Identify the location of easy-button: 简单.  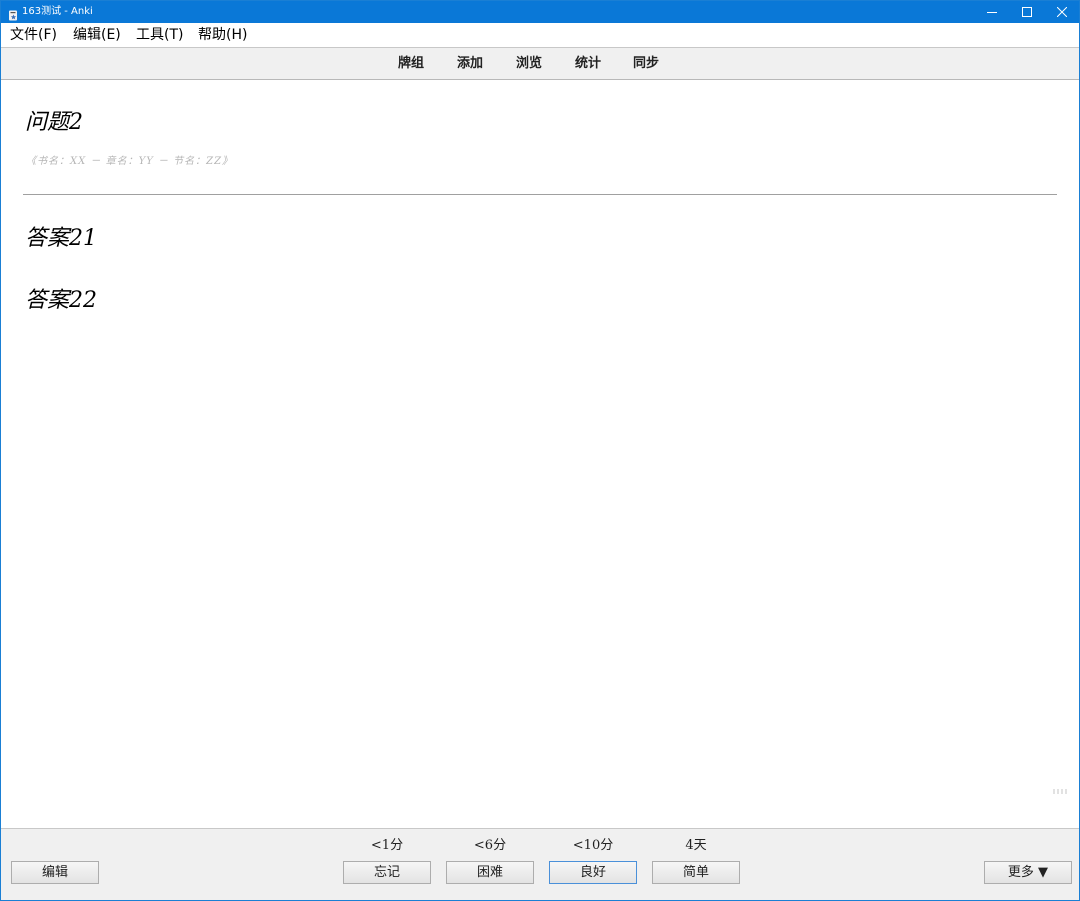
(696, 872).